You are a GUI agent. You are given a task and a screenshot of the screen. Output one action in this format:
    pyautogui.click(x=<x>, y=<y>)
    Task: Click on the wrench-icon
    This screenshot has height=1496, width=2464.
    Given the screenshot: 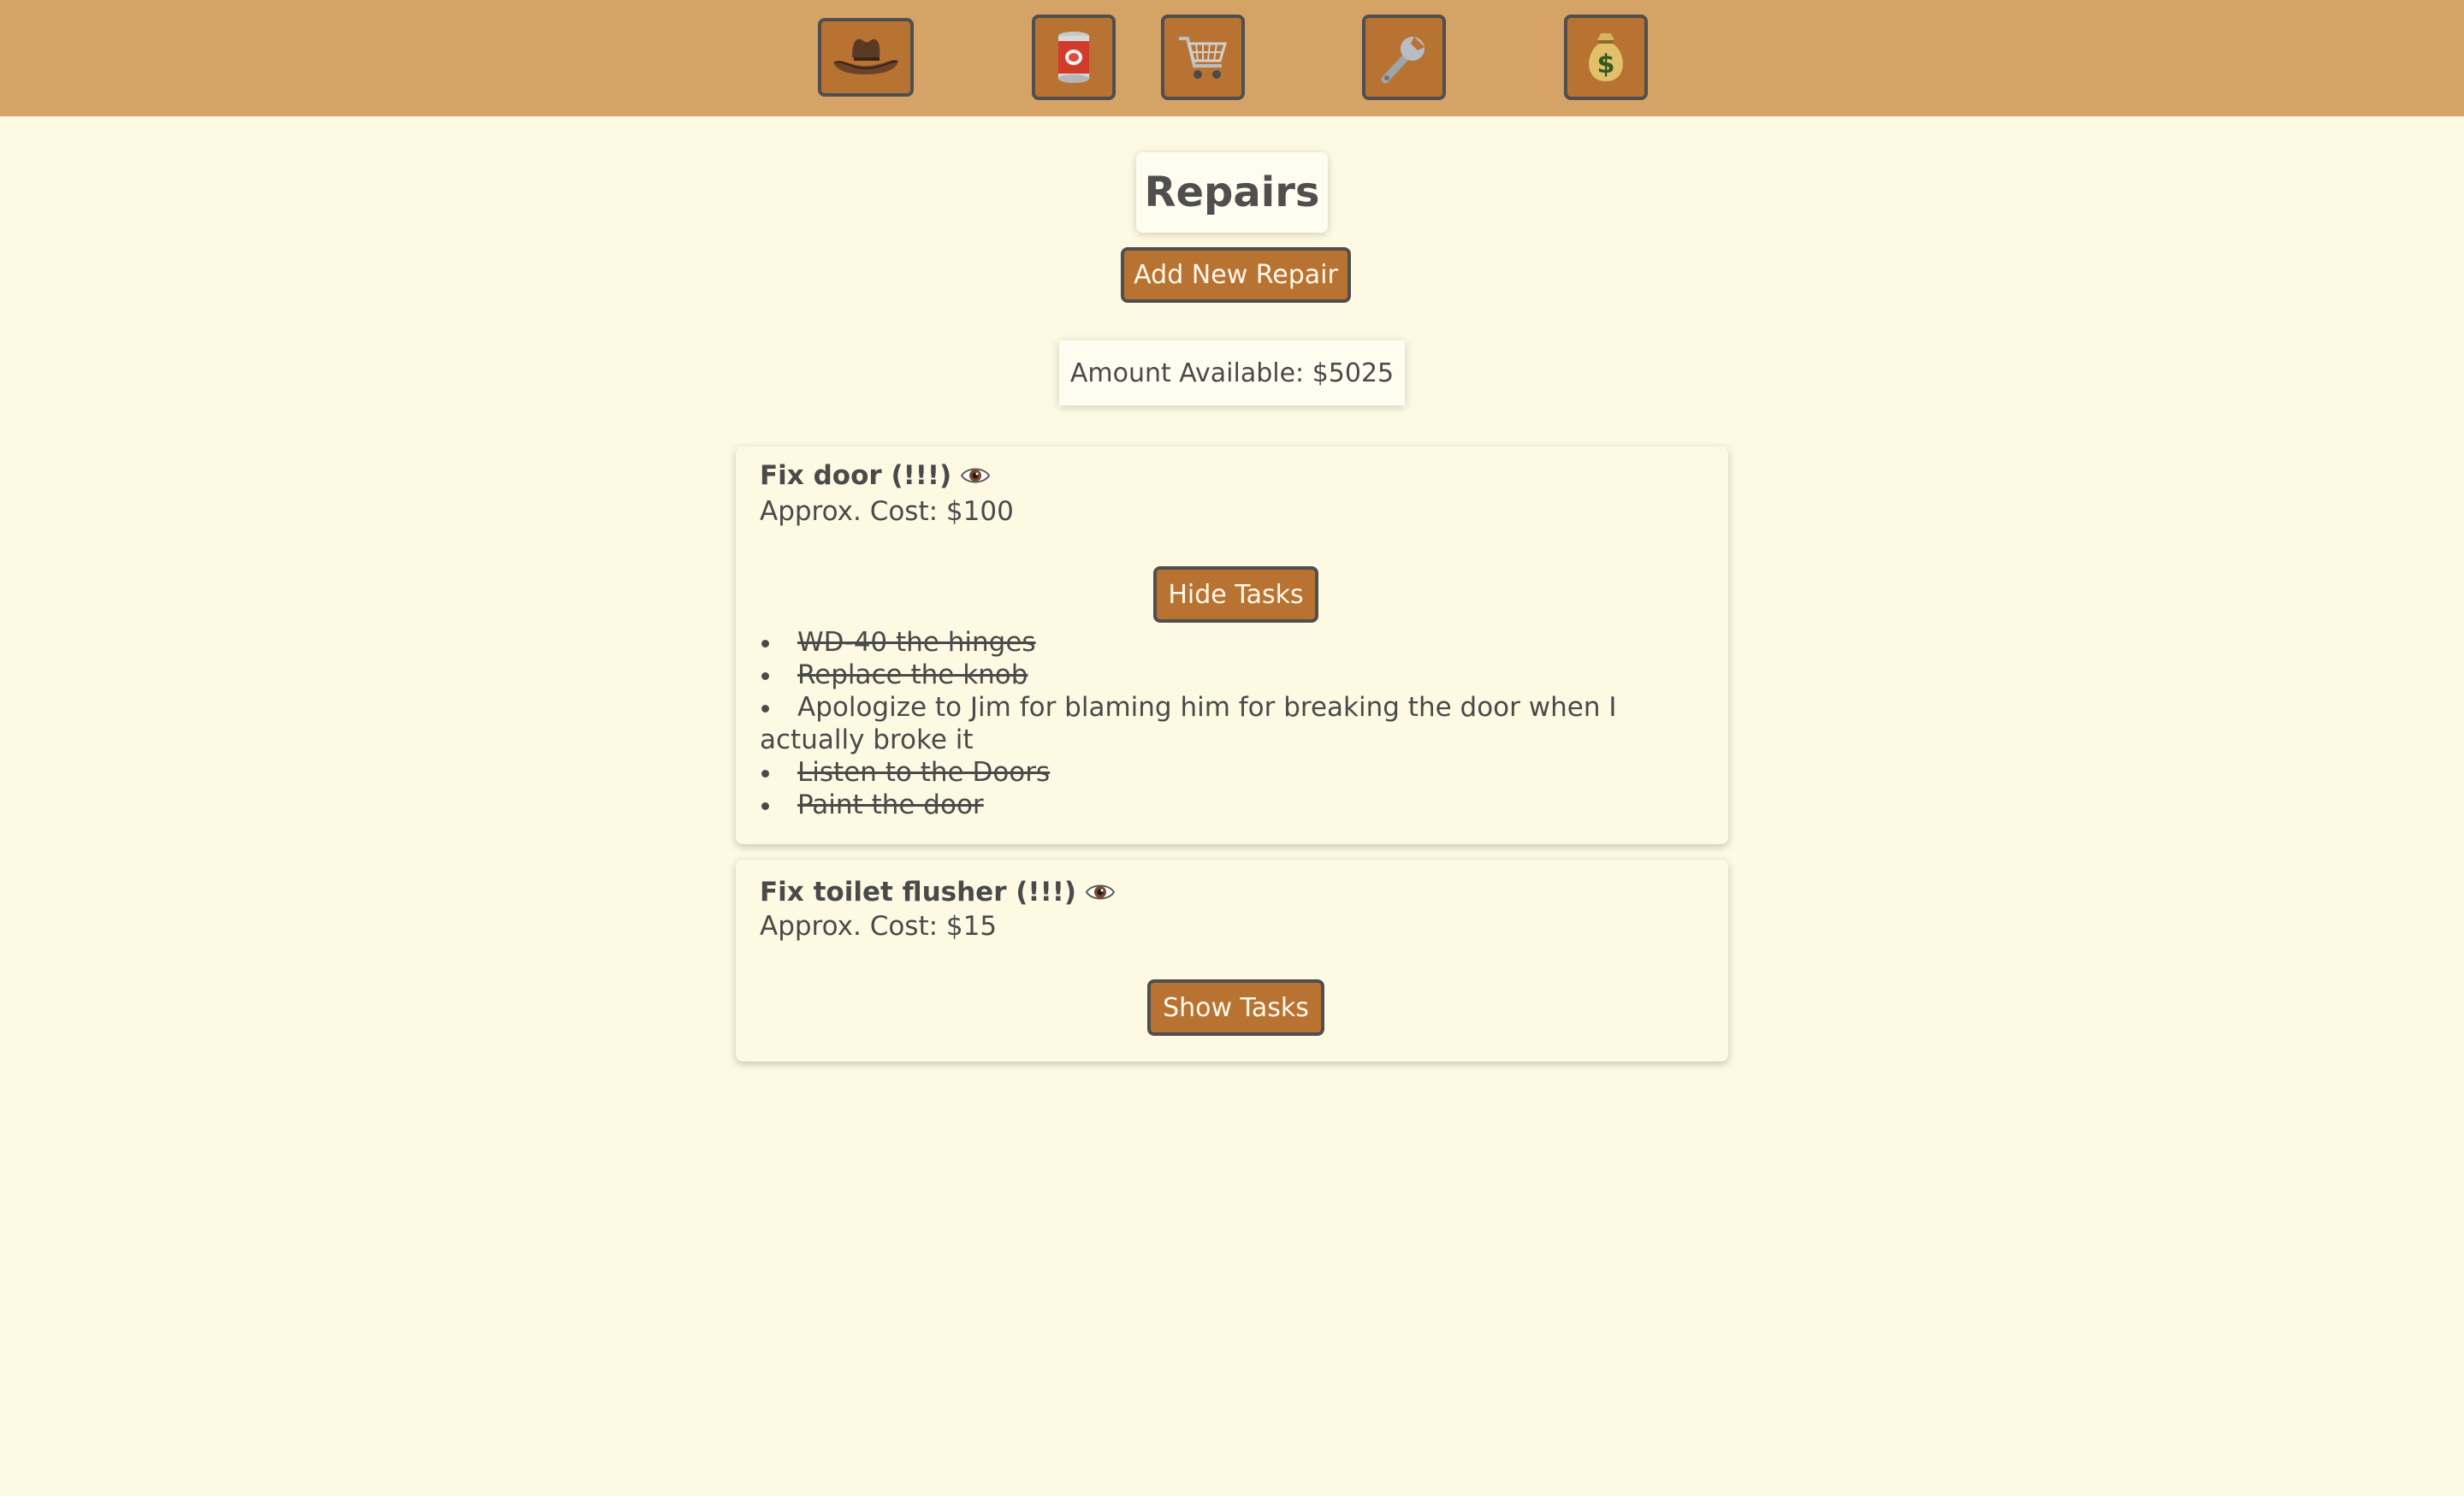 What is the action you would take?
    pyautogui.click(x=1402, y=61)
    